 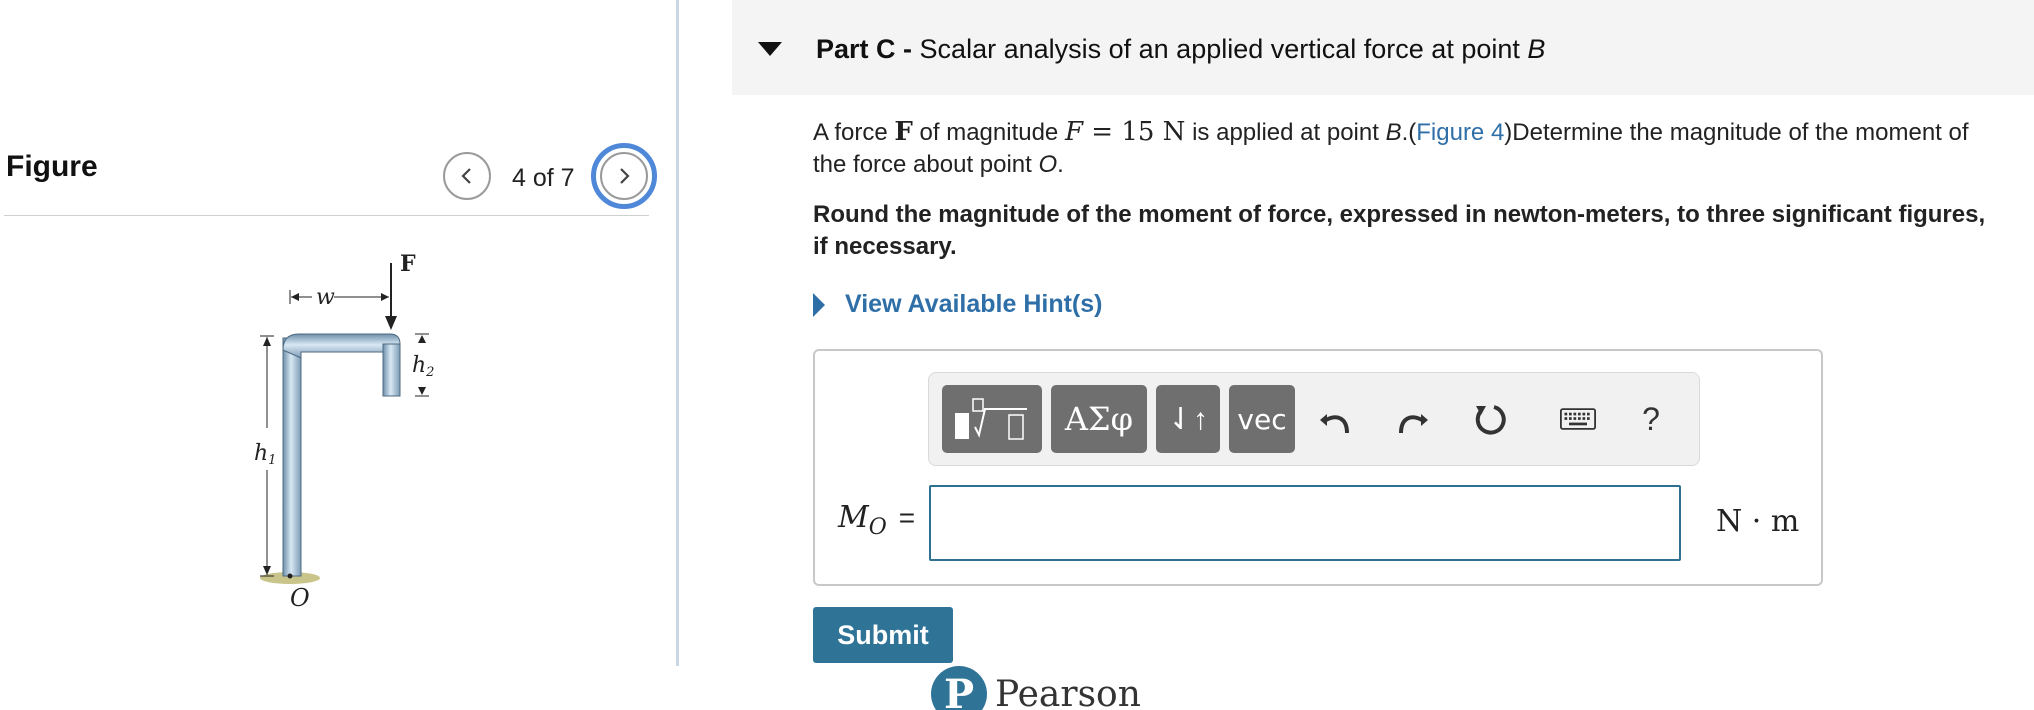 I want to click on vector-button: vec, so click(x=1262, y=419).